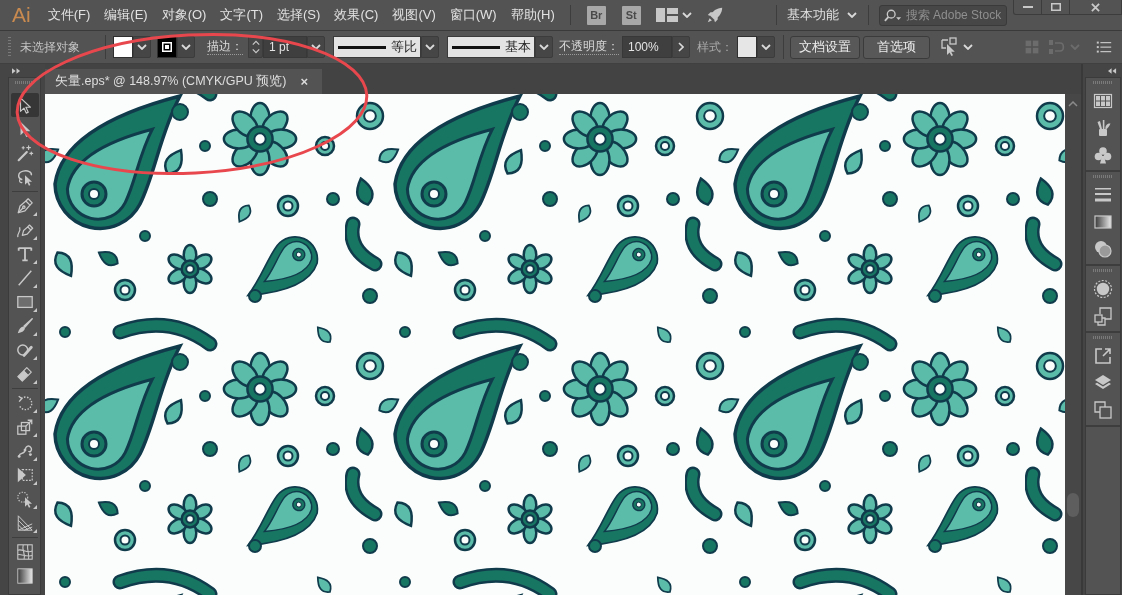 This screenshot has height=595, width=1122. I want to click on style-swatch, so click(747, 47).